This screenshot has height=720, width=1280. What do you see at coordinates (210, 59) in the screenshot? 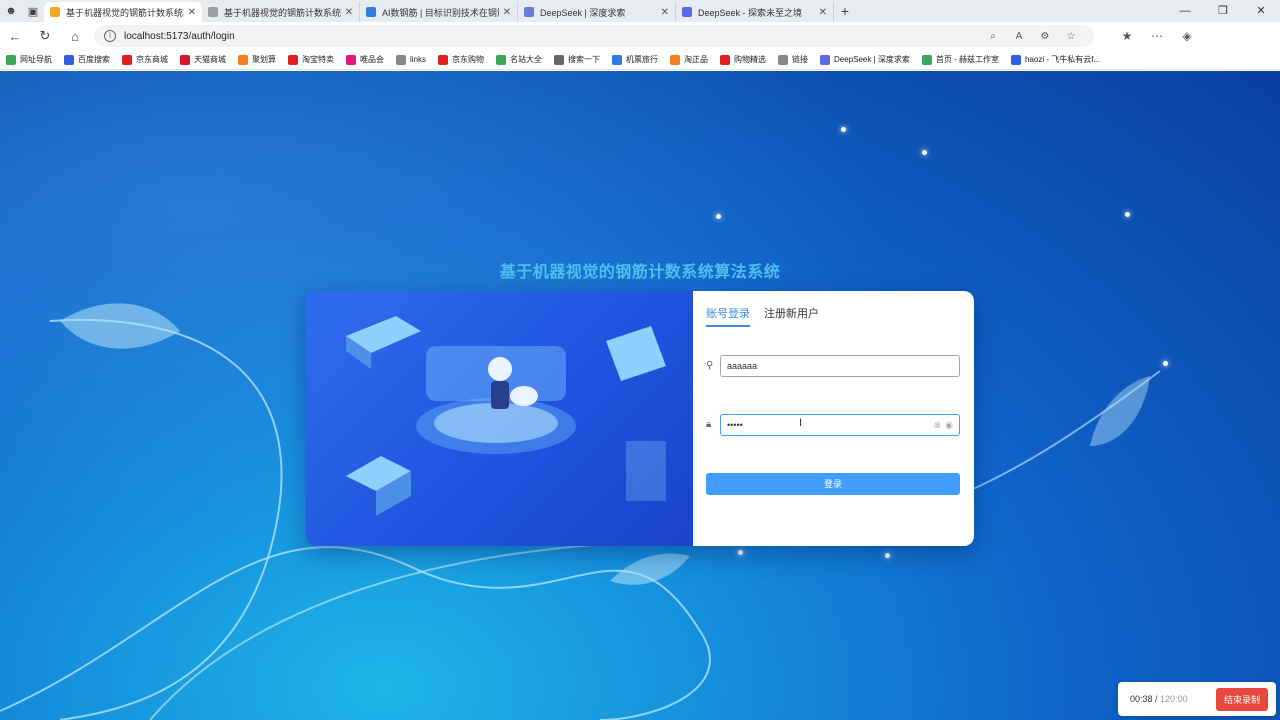
I see `bookmark-label: 天猫商城` at bounding box center [210, 59].